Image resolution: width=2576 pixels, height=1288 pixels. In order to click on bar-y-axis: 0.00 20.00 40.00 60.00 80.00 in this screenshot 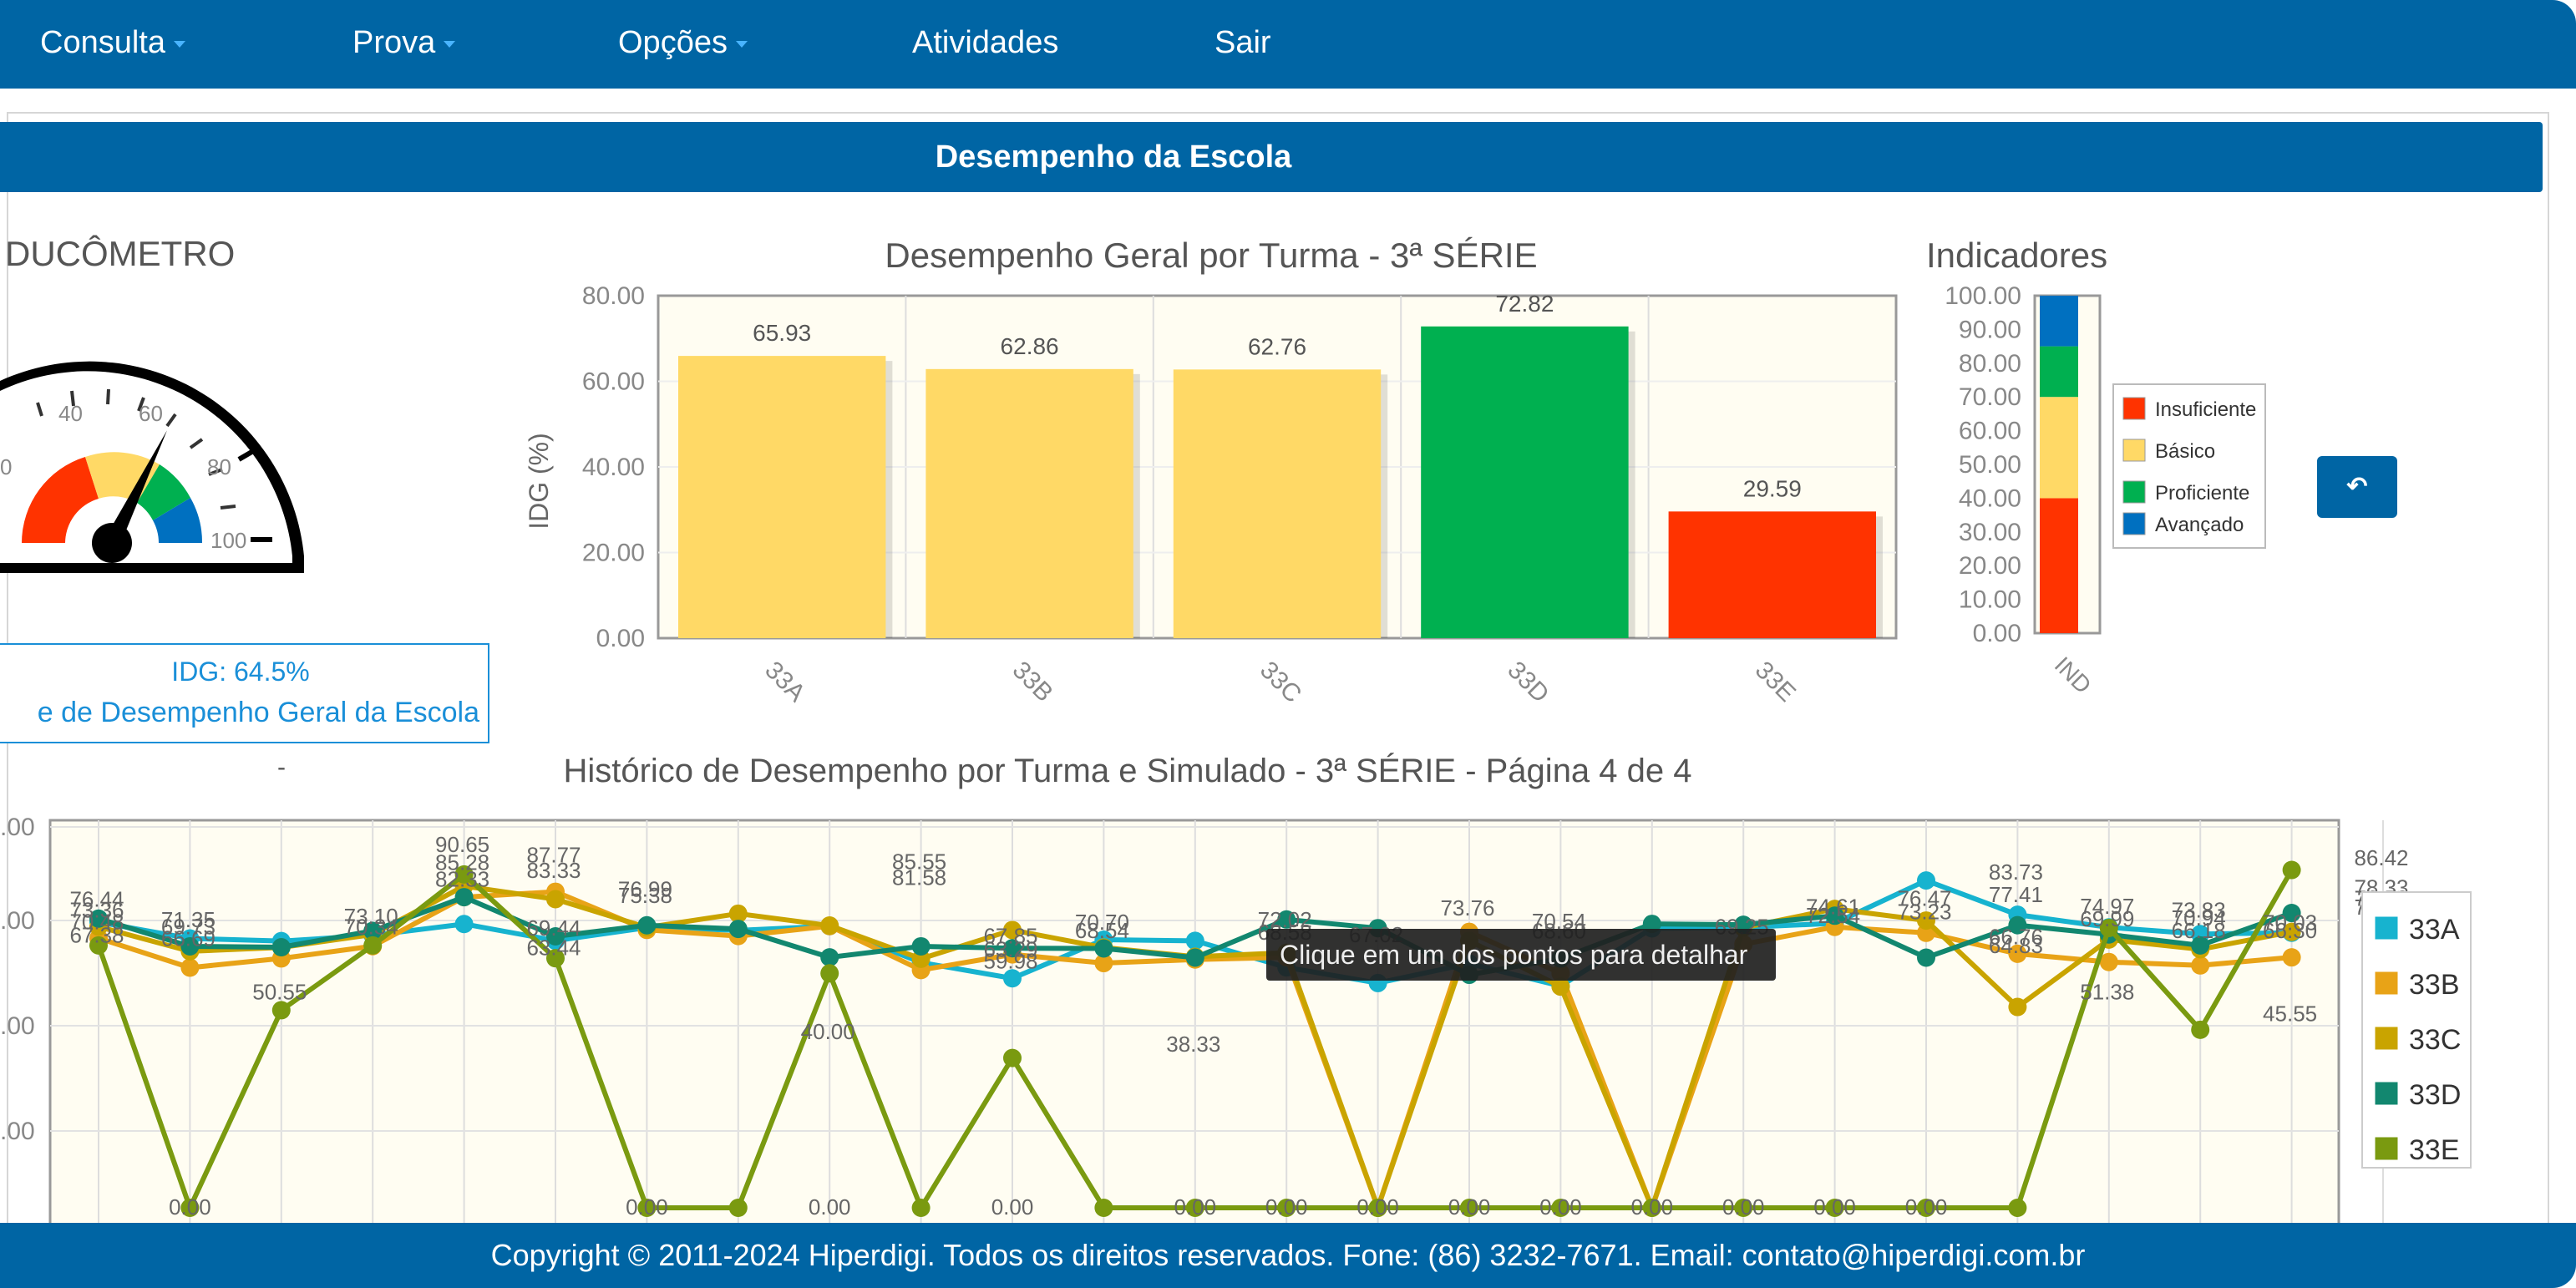, I will do `click(613, 467)`.